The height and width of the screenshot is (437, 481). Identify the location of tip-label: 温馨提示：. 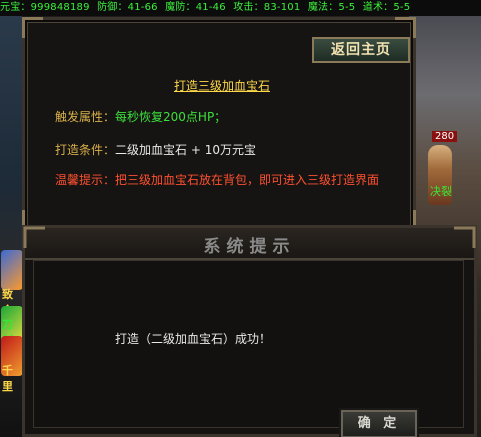
(85, 180).